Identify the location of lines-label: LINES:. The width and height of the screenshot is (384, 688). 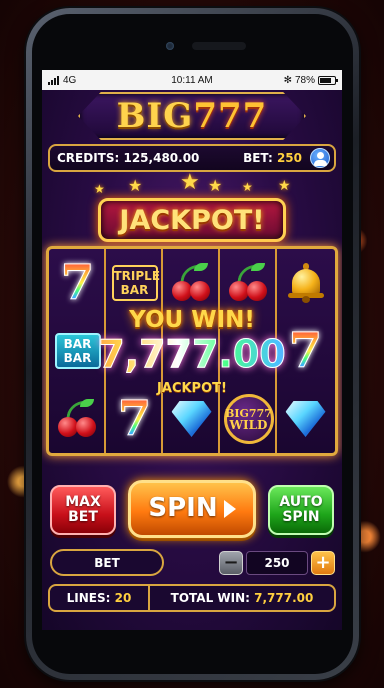
(88, 598).